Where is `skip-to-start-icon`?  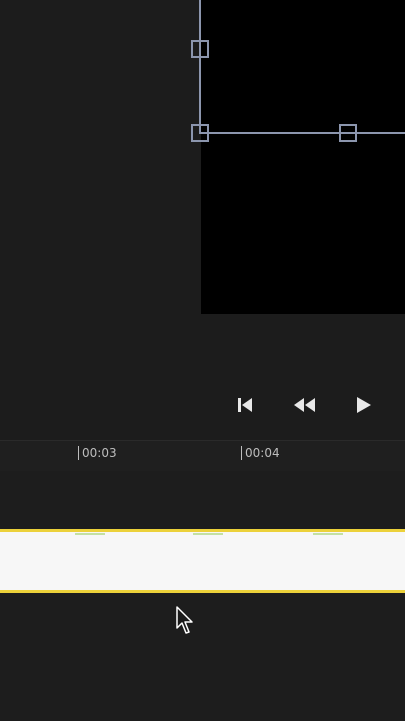
skip-to-start-icon is located at coordinates (245, 405).